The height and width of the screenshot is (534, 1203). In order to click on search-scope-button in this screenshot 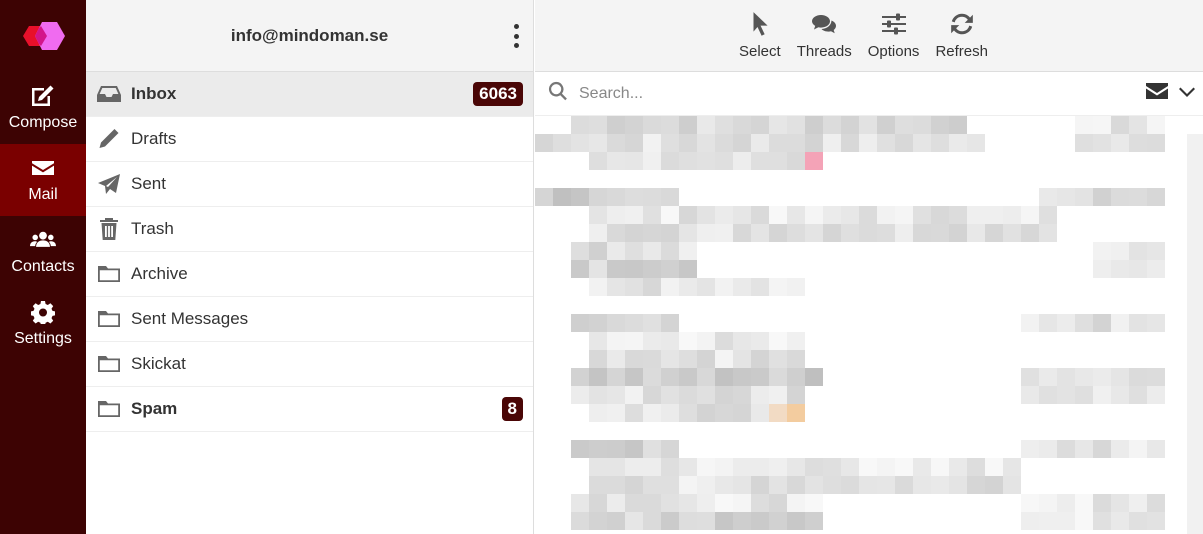, I will do `click(1157, 93)`.